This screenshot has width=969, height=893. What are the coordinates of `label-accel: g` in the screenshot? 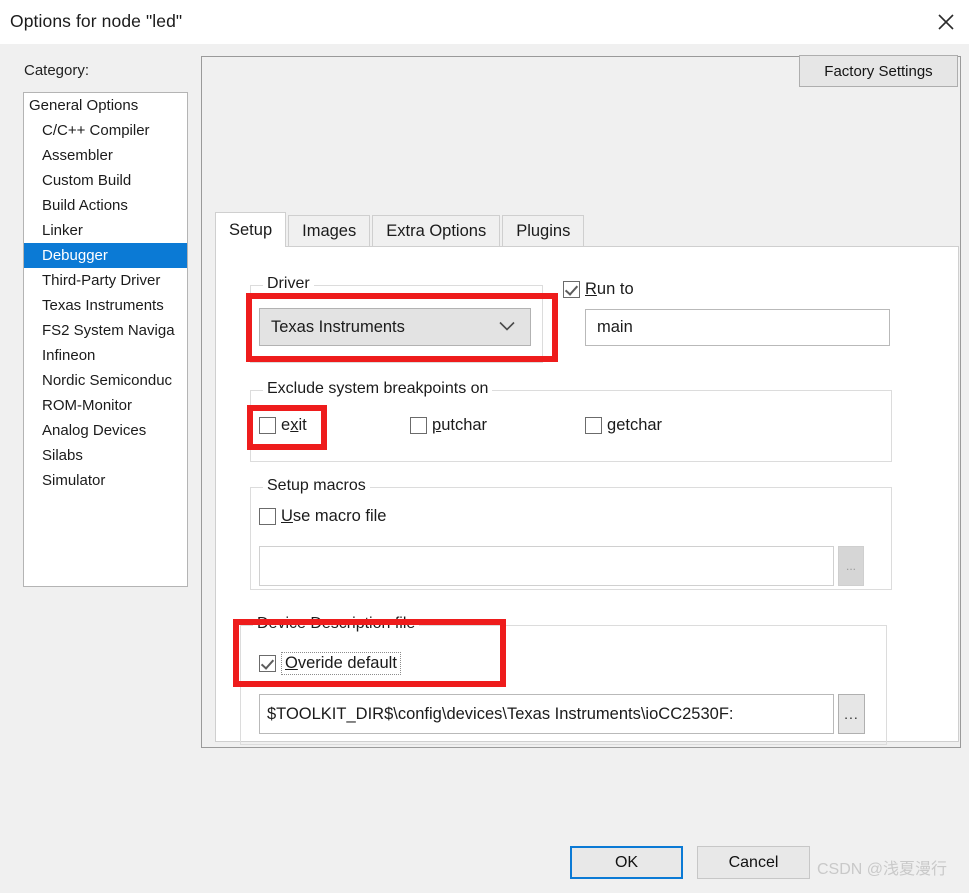 It's located at (612, 425).